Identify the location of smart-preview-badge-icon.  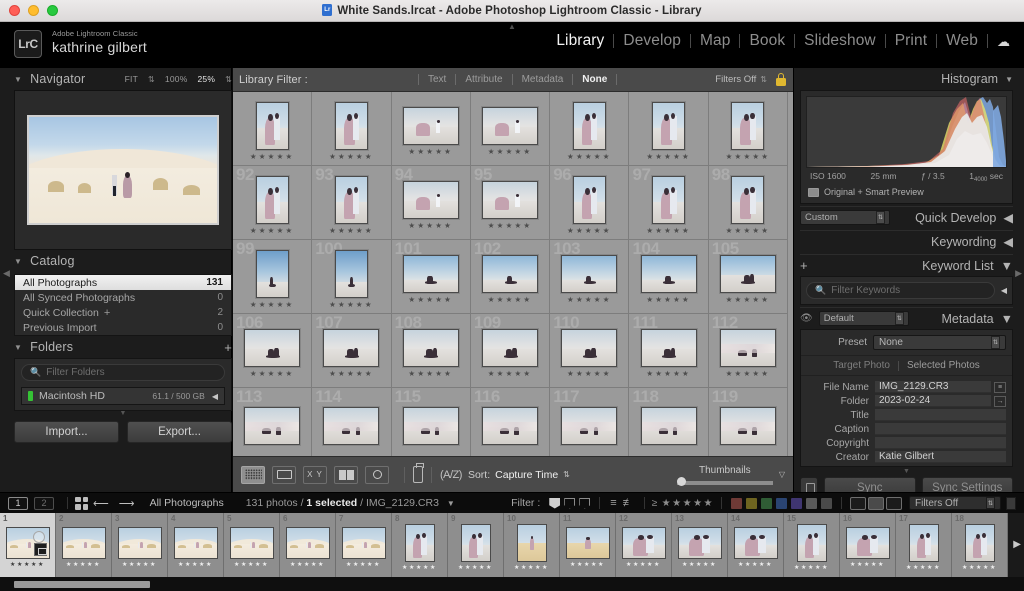
(40, 549).